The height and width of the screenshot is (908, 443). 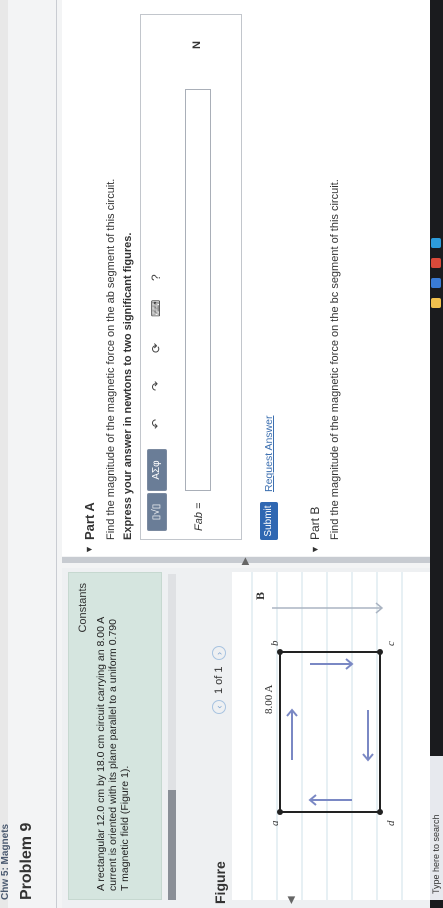 I want to click on file-explorer-icon, so click(x=436, y=303).